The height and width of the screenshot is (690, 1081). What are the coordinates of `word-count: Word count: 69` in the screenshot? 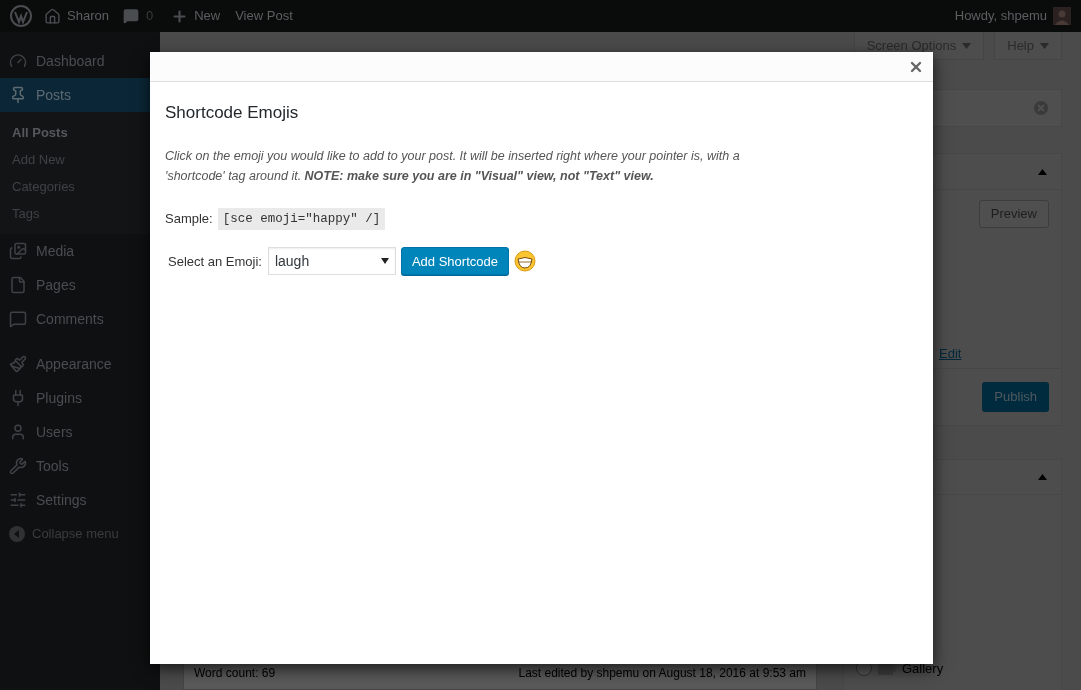 It's located at (235, 673).